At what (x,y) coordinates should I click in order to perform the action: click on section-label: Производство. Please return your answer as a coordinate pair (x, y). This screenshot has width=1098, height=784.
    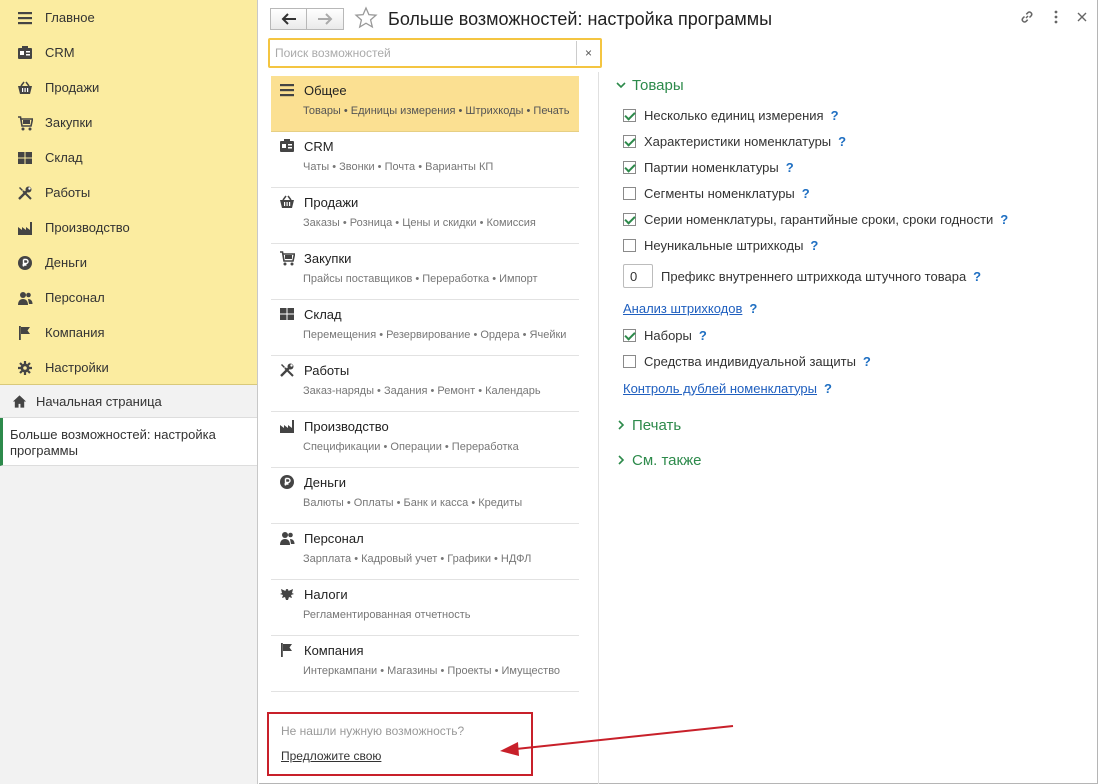
    Looking at the image, I should click on (87, 227).